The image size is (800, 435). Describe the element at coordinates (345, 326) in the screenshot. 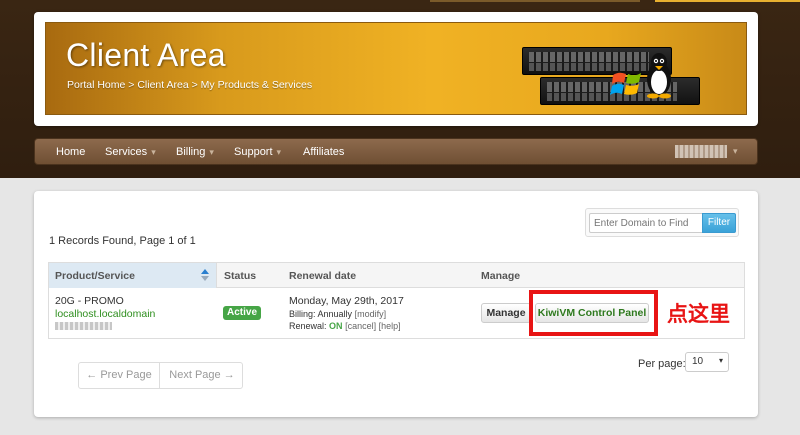

I see `renewal-info: Renewal: ON [cancel] [help]` at that location.